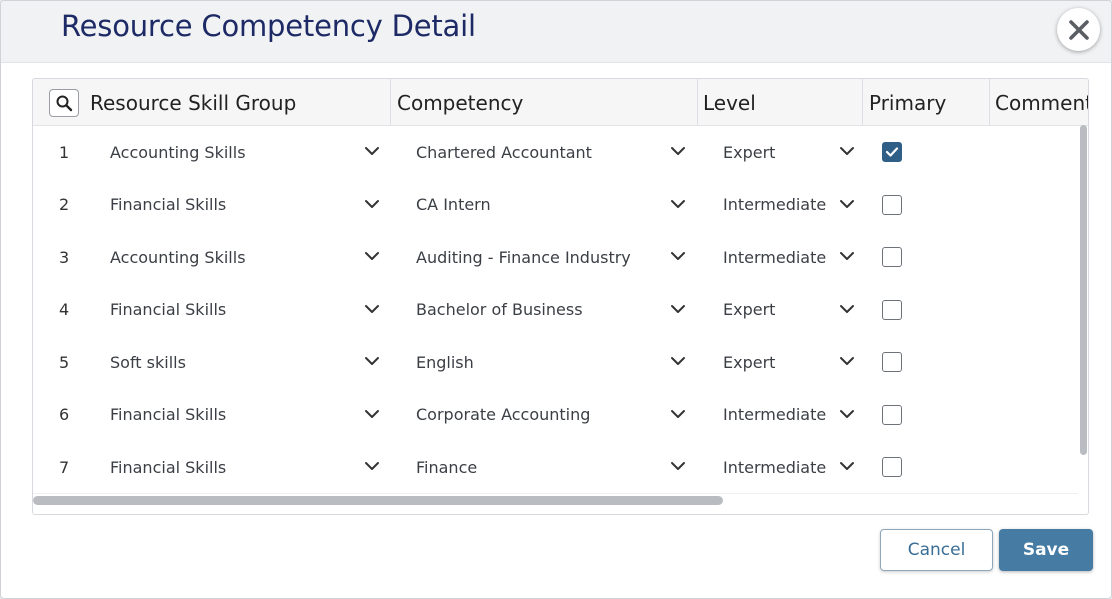  Describe the element at coordinates (523, 257) in the screenshot. I see `competency-dropdown-value: Auditing - Finance Industry` at that location.